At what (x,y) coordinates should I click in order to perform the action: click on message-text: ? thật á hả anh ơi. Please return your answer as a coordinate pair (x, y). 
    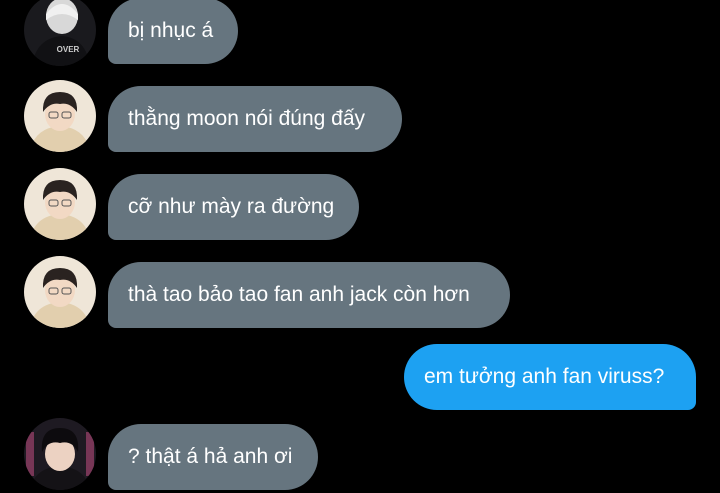
    Looking at the image, I should click on (210, 456).